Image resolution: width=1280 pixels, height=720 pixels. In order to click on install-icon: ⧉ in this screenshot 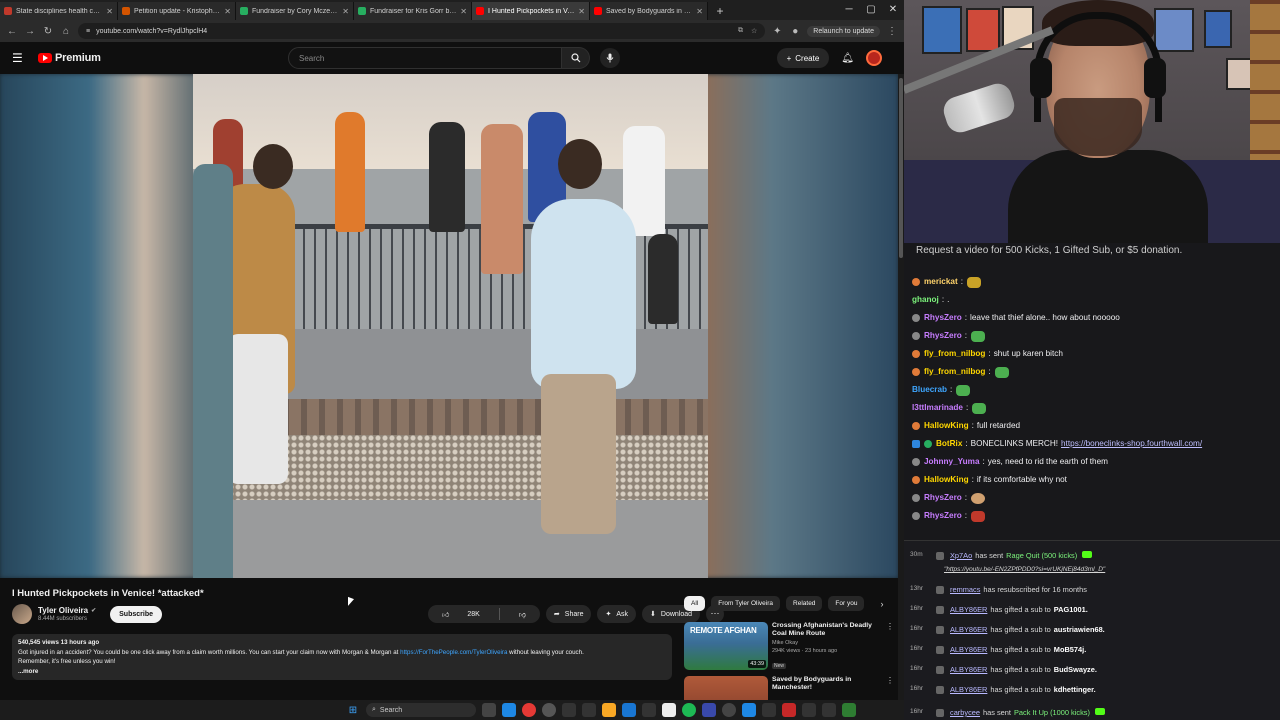, I will do `click(740, 31)`.